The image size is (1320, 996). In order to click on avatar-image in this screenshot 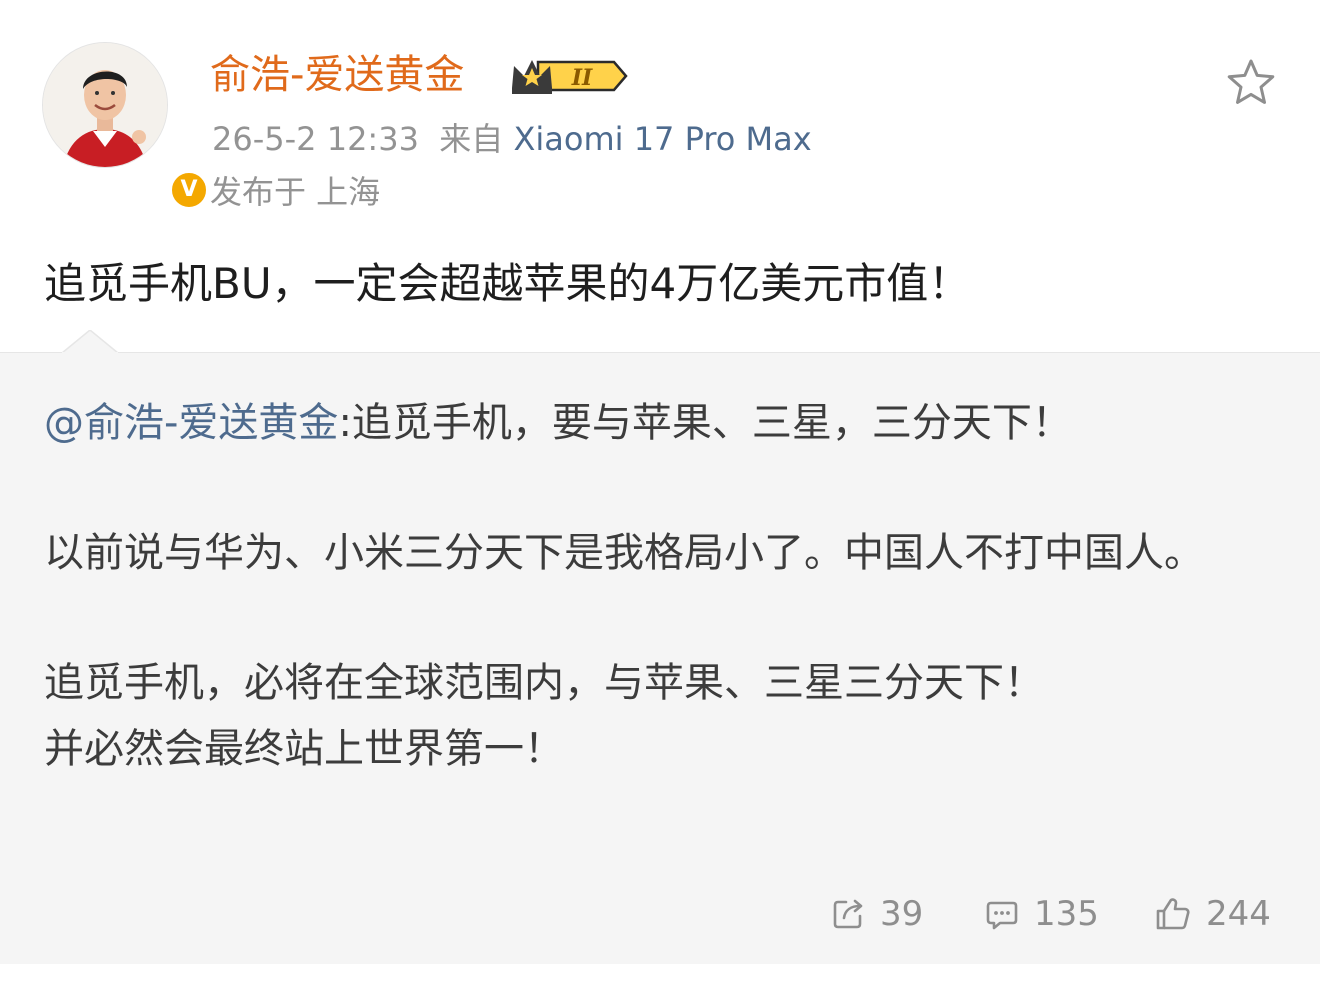, I will do `click(105, 105)`.